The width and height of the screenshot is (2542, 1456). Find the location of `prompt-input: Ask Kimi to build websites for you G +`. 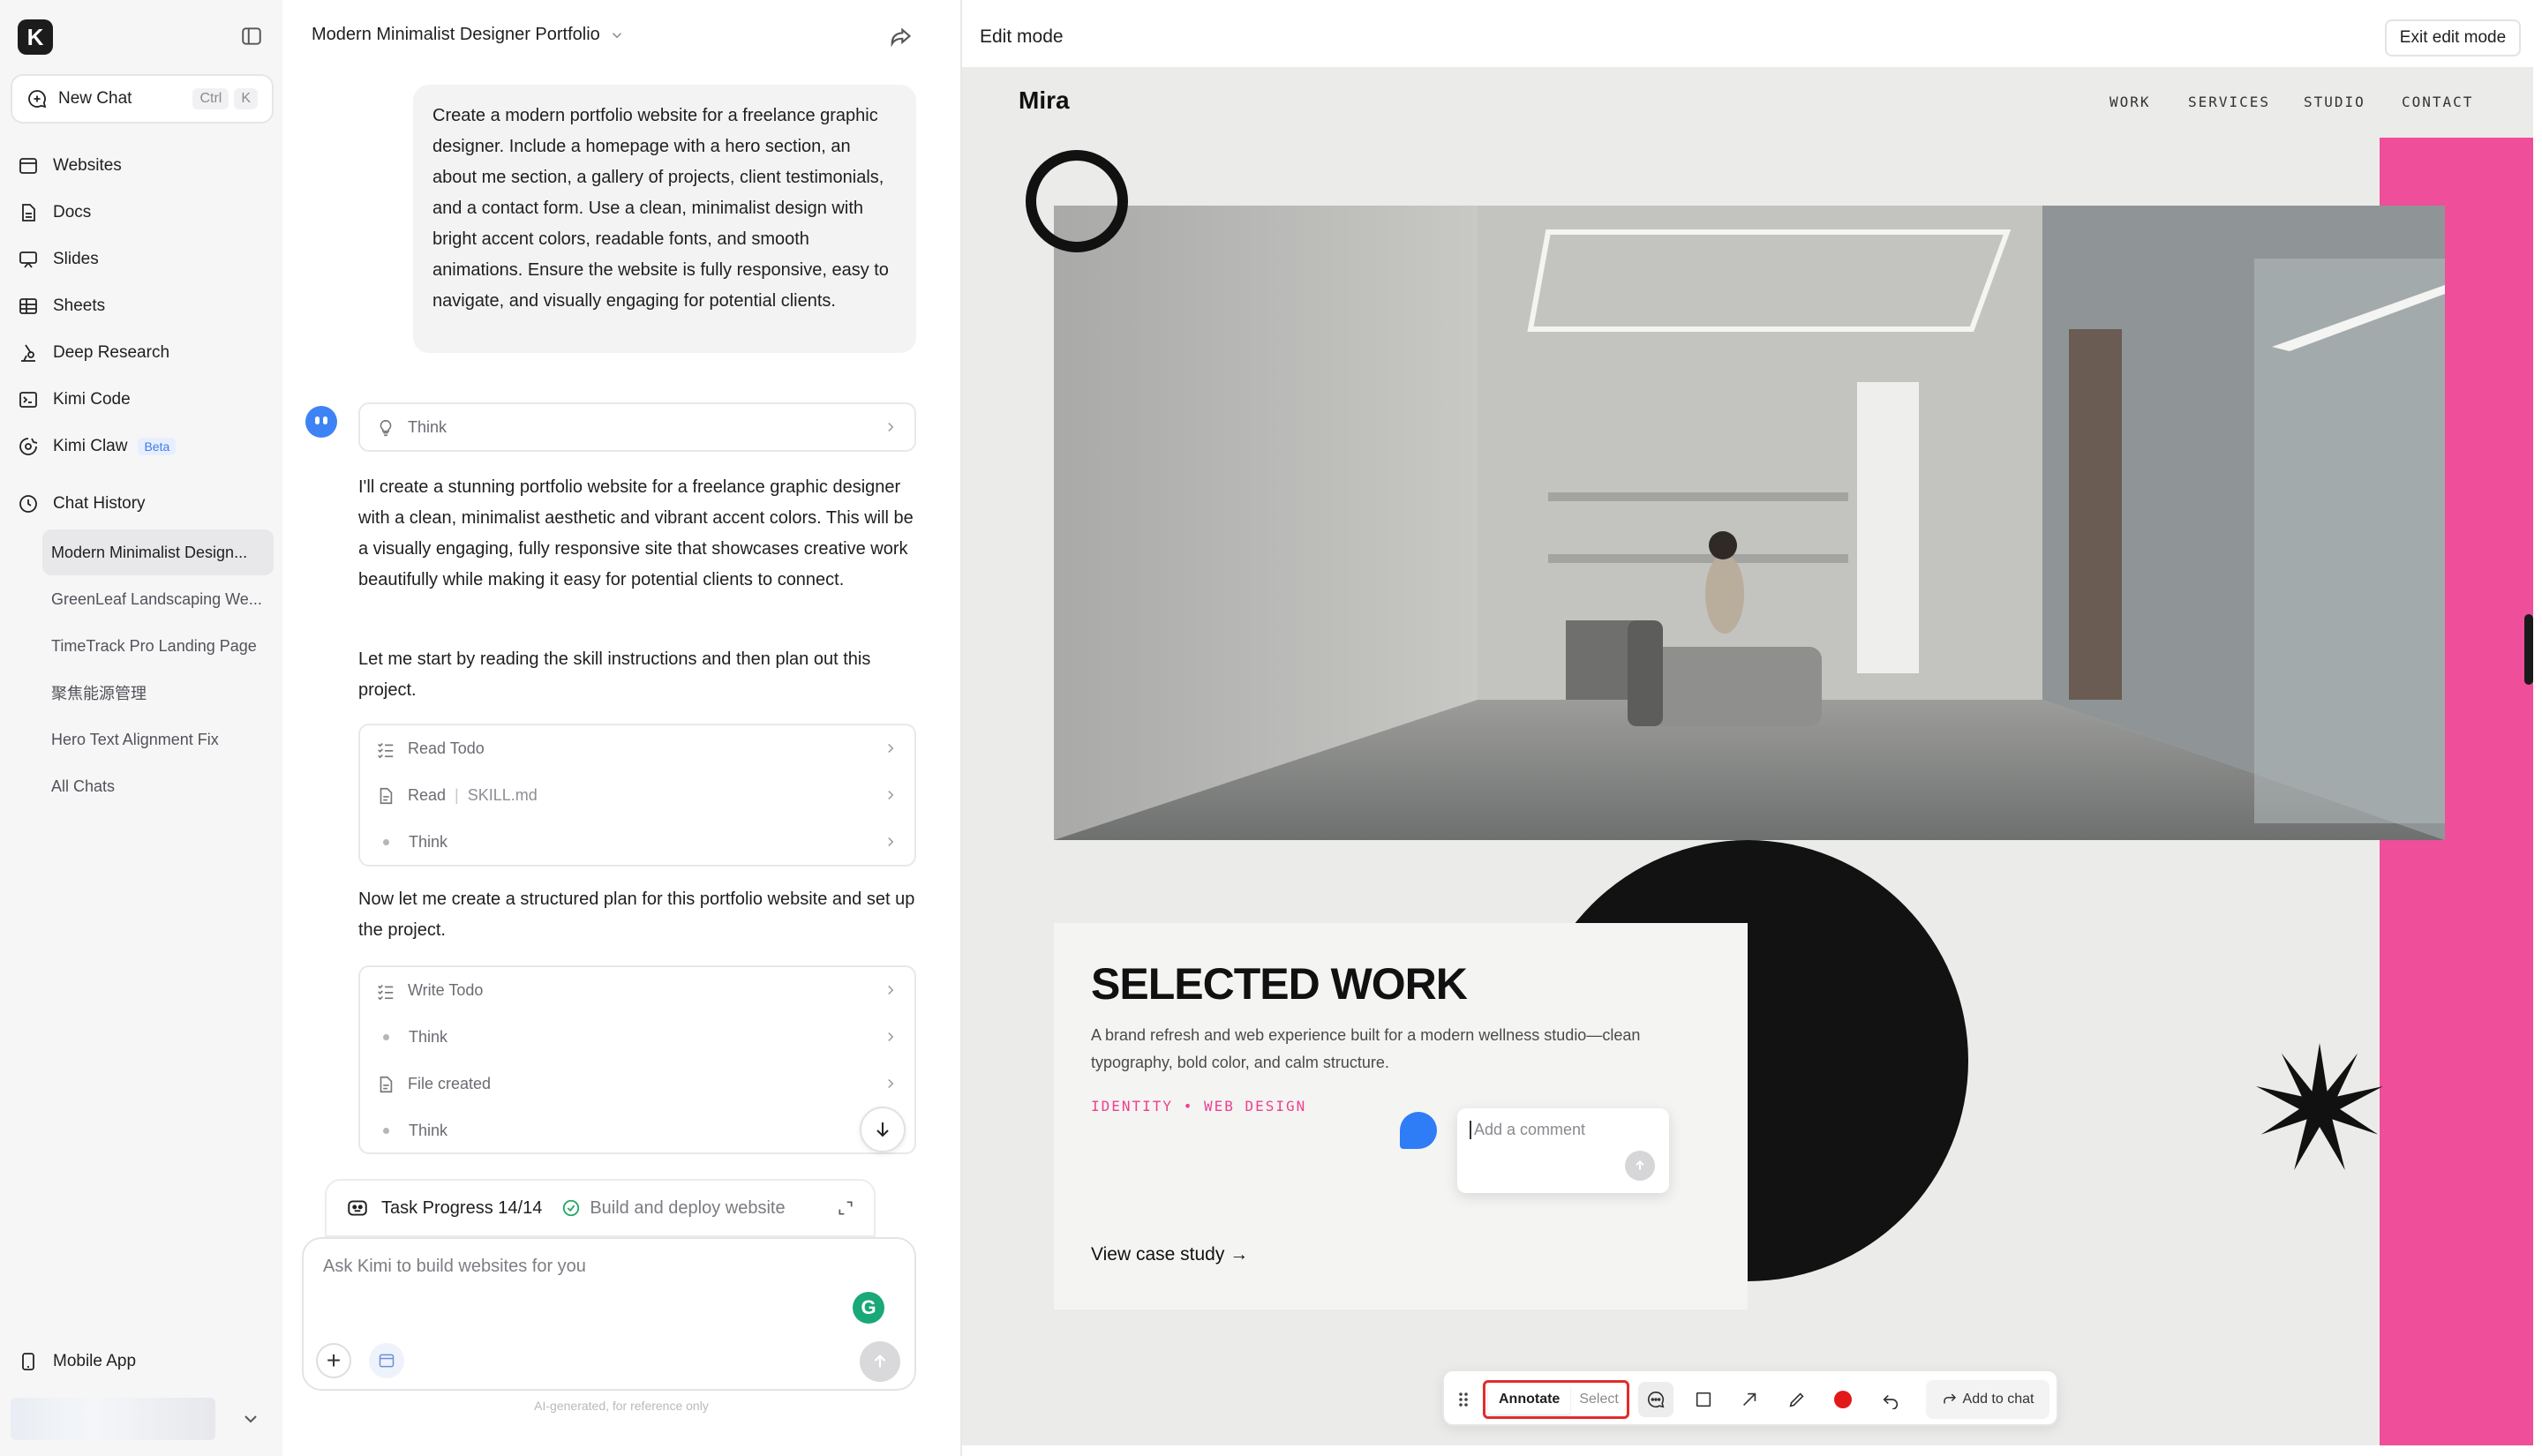

prompt-input: Ask Kimi to build websites for you G + is located at coordinates (609, 1314).